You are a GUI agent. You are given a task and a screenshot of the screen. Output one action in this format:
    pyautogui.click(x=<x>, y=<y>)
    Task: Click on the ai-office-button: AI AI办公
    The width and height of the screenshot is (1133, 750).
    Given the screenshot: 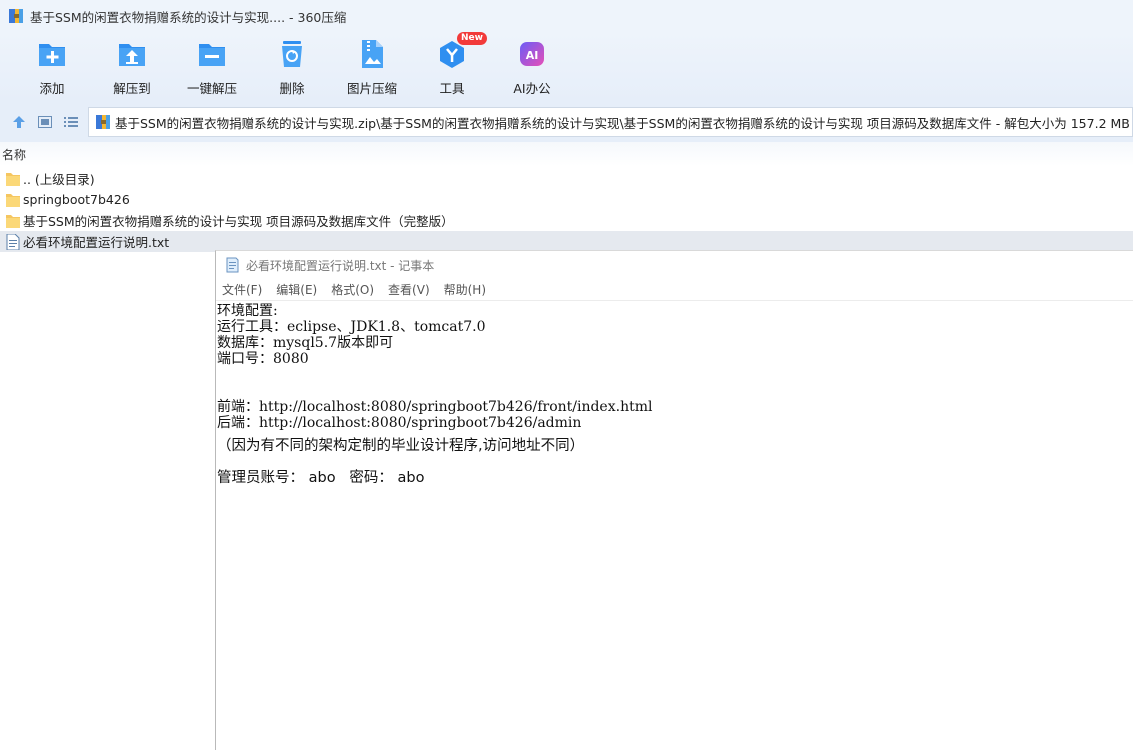 What is the action you would take?
    pyautogui.click(x=532, y=67)
    